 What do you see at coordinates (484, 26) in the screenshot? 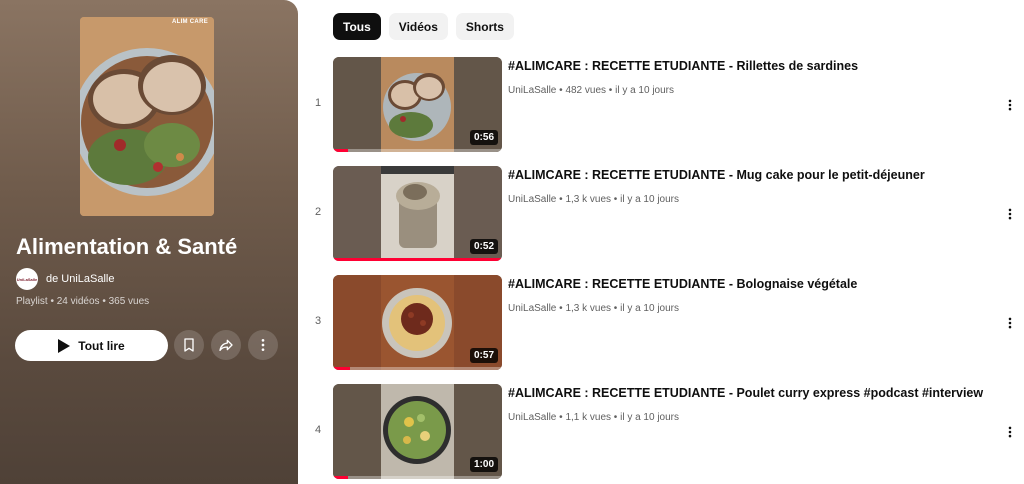
I see `chip-shorts: Shorts` at bounding box center [484, 26].